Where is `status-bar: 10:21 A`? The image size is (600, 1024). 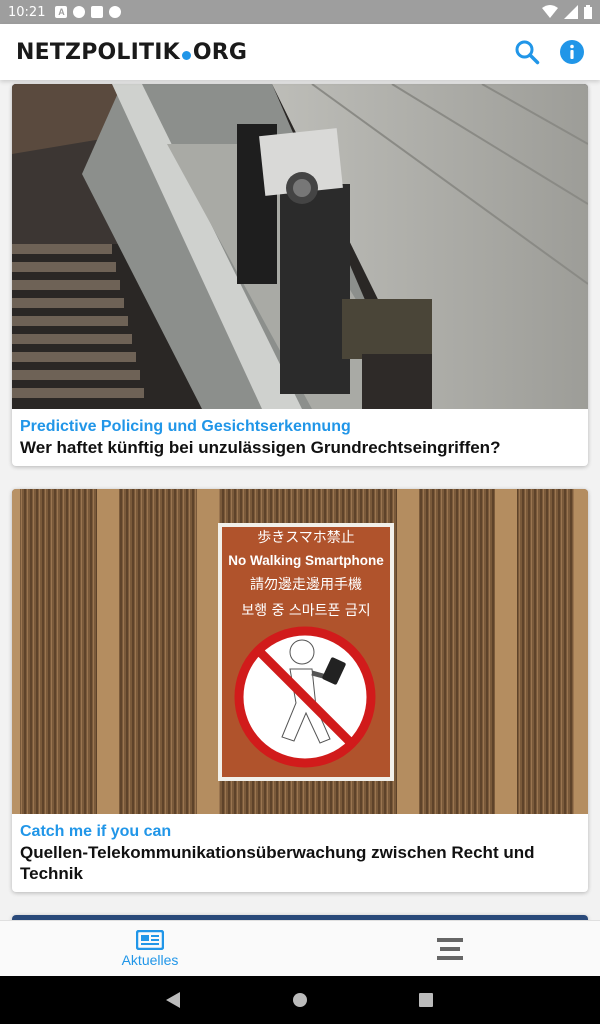 status-bar: 10:21 A is located at coordinates (300, 12).